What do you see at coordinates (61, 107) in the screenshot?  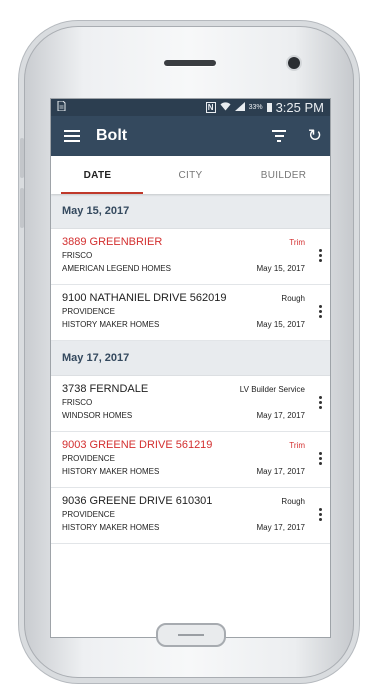 I see `sd-card-icon` at bounding box center [61, 107].